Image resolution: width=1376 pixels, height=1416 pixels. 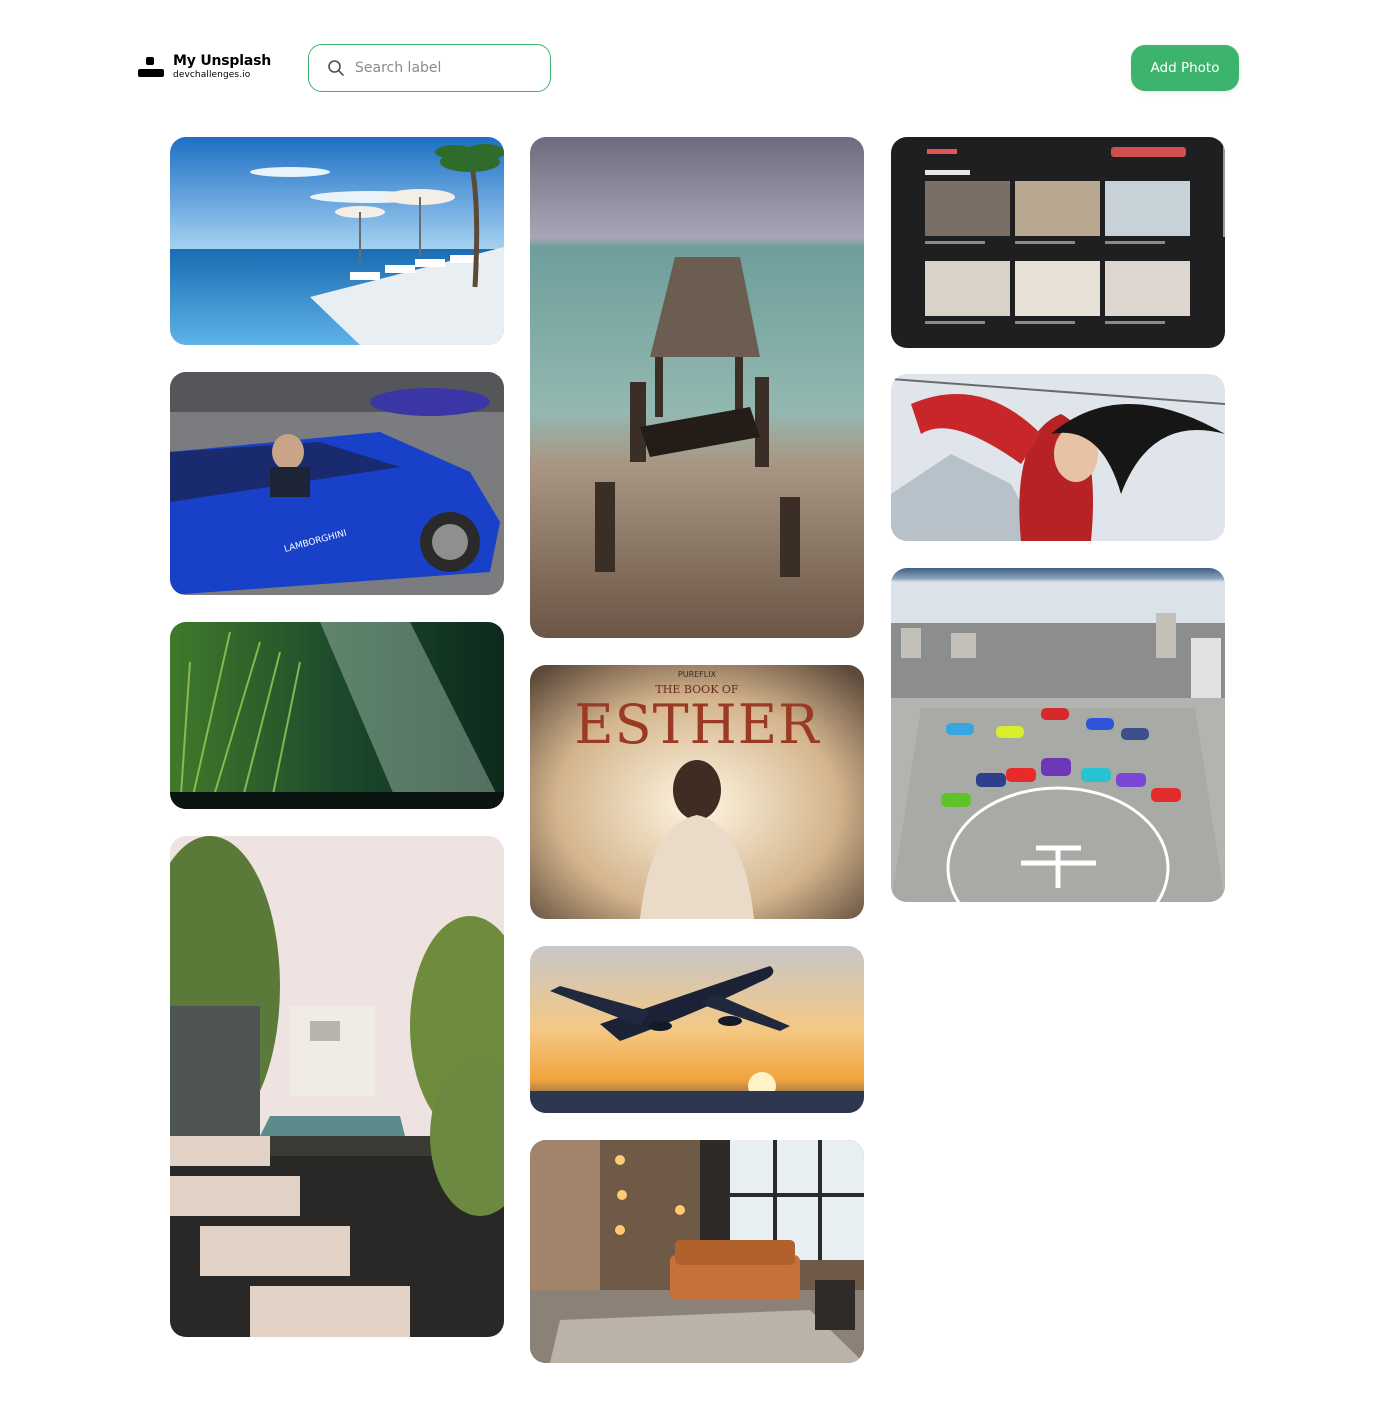 I want to click on photo-mulan-warrior, so click(x=1058, y=457).